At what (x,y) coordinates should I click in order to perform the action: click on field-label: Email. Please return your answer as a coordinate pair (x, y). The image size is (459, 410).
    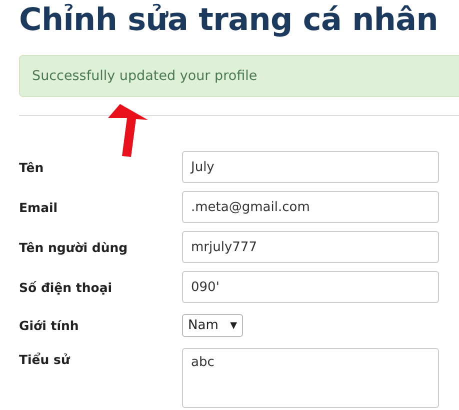
    Looking at the image, I should click on (39, 207).